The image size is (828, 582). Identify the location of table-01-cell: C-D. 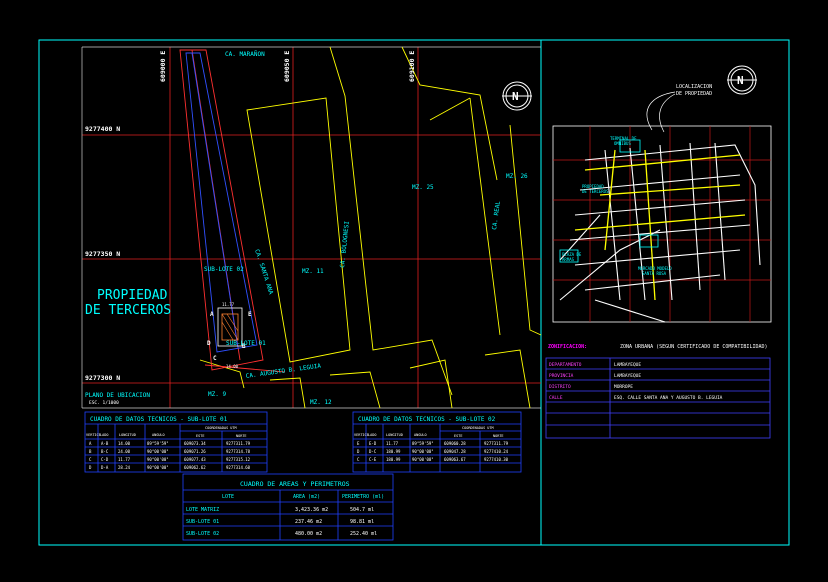
(105, 459).